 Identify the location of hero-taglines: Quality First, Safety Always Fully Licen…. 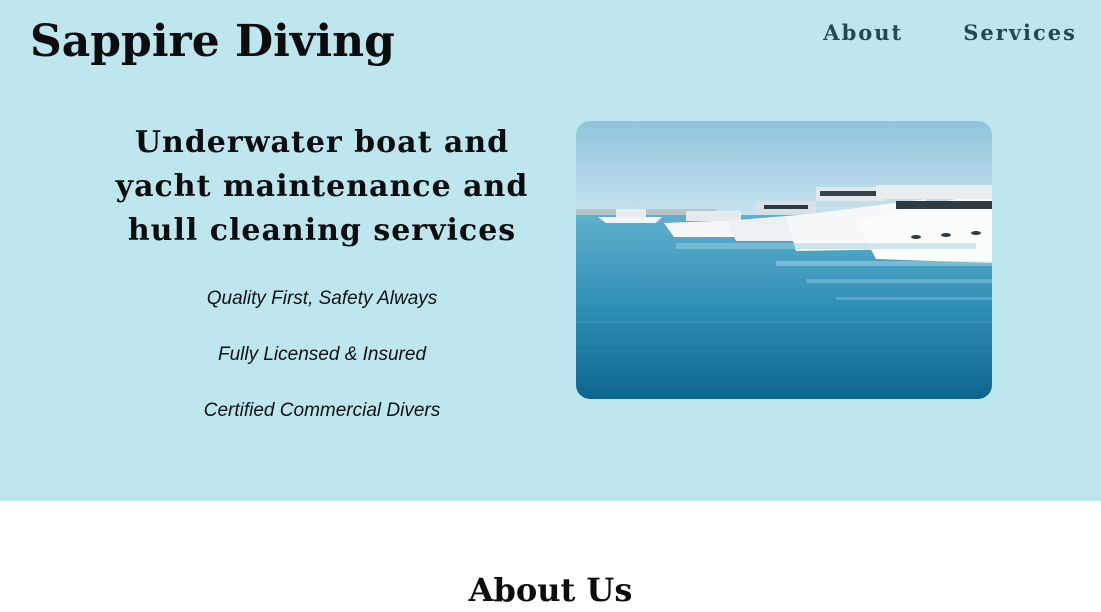
(322, 372).